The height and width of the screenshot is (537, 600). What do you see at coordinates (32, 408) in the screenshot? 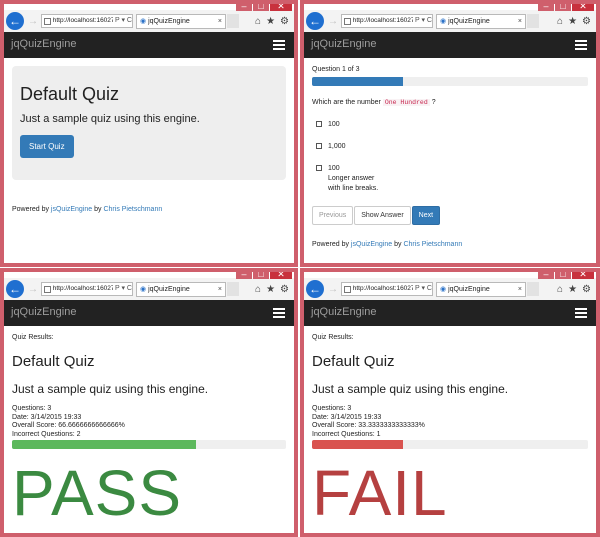
I see `questions-count: Questions: 3` at bounding box center [32, 408].